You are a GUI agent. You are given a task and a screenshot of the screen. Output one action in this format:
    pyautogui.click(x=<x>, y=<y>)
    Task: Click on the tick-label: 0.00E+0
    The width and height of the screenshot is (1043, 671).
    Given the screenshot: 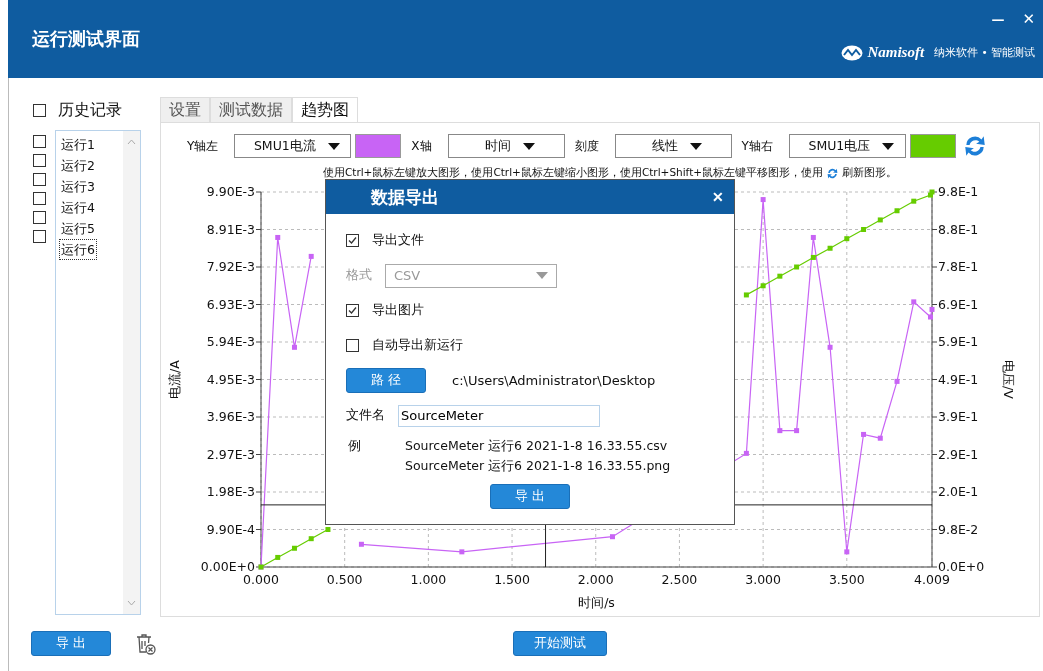 What is the action you would take?
    pyautogui.click(x=227, y=566)
    